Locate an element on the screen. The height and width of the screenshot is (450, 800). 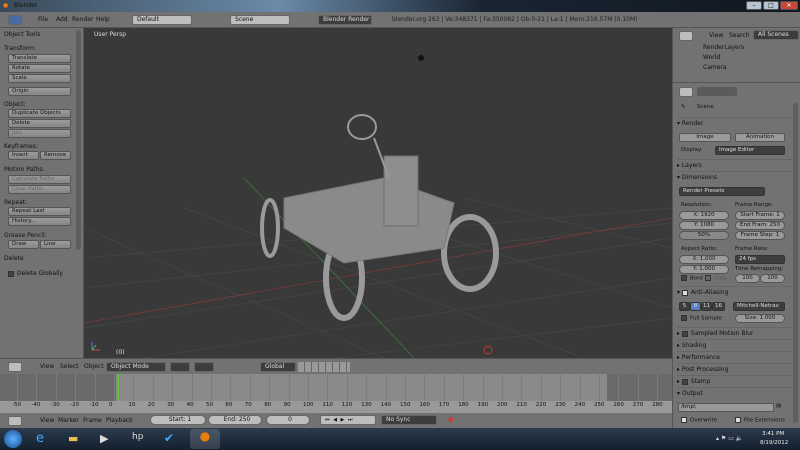
start-button is located at coordinates (13, 439).